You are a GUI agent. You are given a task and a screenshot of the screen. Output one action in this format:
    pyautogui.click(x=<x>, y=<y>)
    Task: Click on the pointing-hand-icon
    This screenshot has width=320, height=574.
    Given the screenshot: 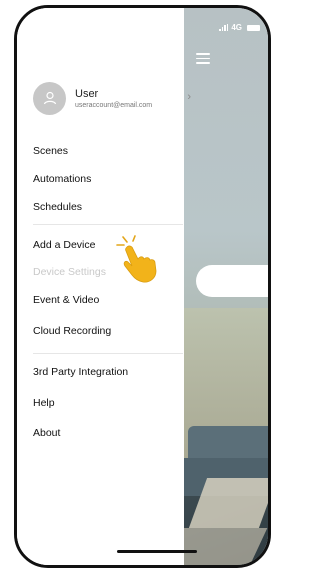 What is the action you would take?
    pyautogui.click(x=136, y=259)
    